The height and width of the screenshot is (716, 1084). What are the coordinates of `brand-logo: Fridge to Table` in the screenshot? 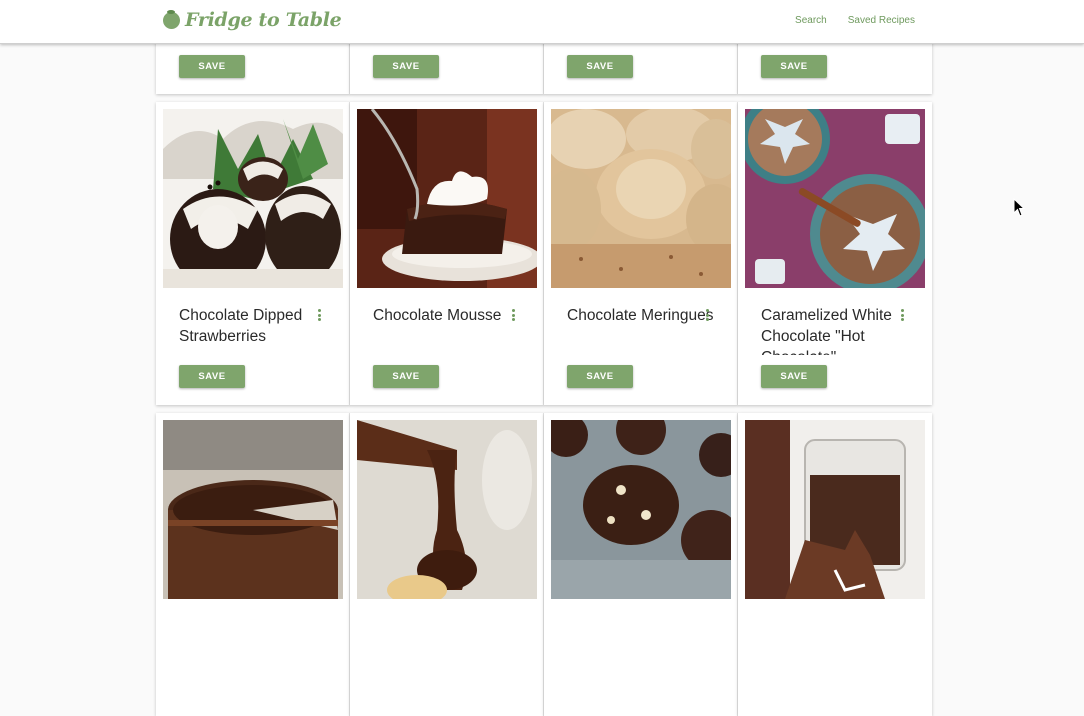 It's located at (252, 20).